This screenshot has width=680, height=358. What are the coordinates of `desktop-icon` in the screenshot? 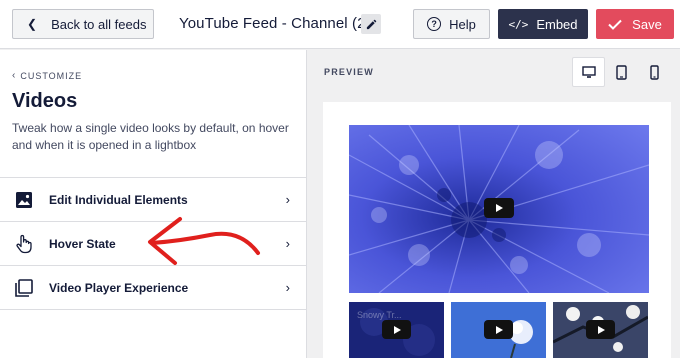 It's located at (588, 72).